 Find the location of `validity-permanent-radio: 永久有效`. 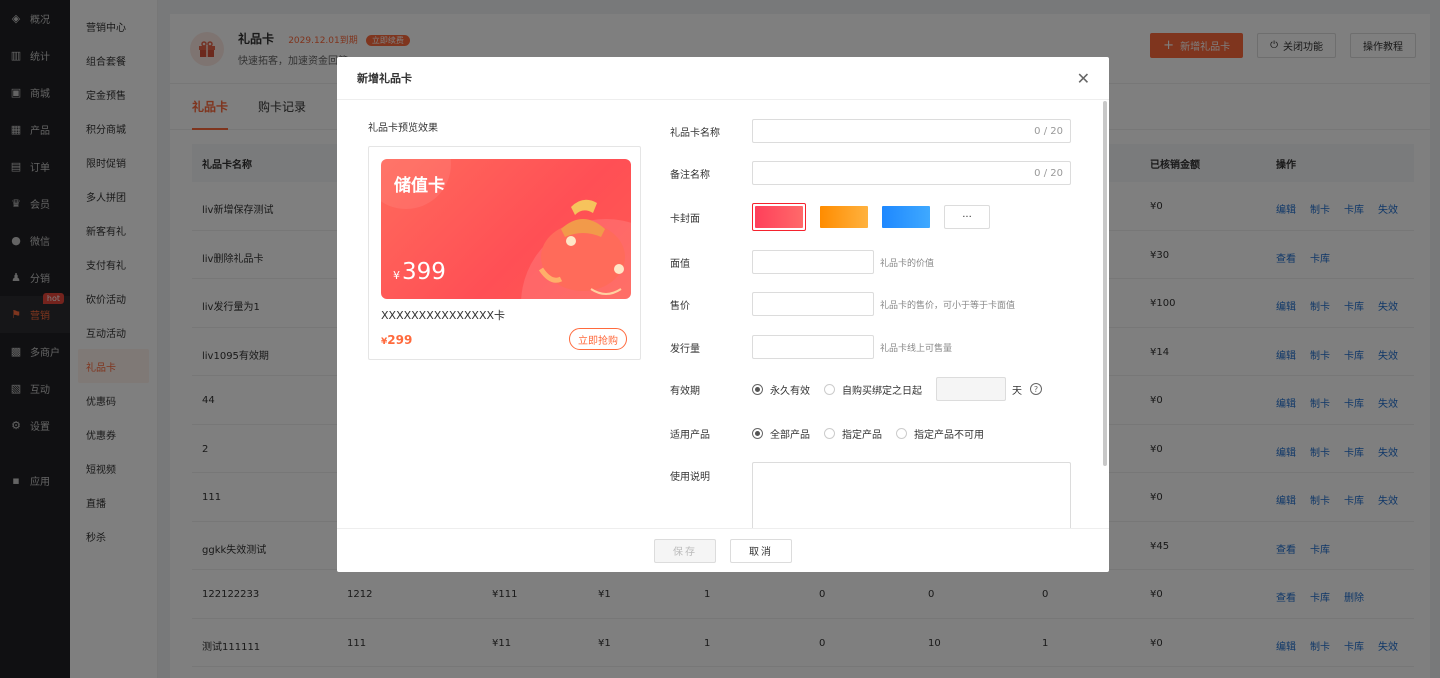

validity-permanent-radio: 永久有效 is located at coordinates (781, 389).